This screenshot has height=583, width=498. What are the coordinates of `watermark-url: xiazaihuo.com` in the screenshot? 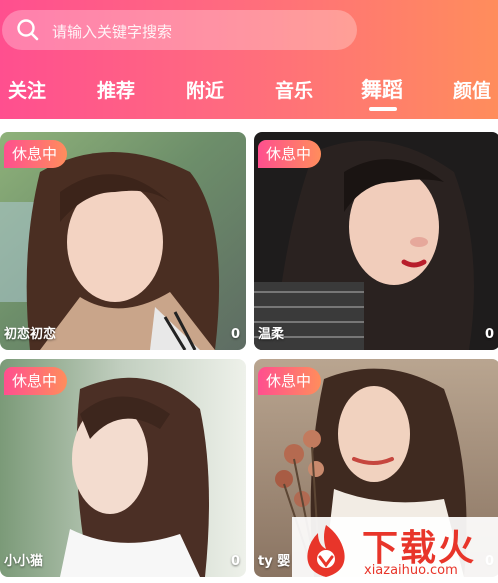 It's located at (411, 570).